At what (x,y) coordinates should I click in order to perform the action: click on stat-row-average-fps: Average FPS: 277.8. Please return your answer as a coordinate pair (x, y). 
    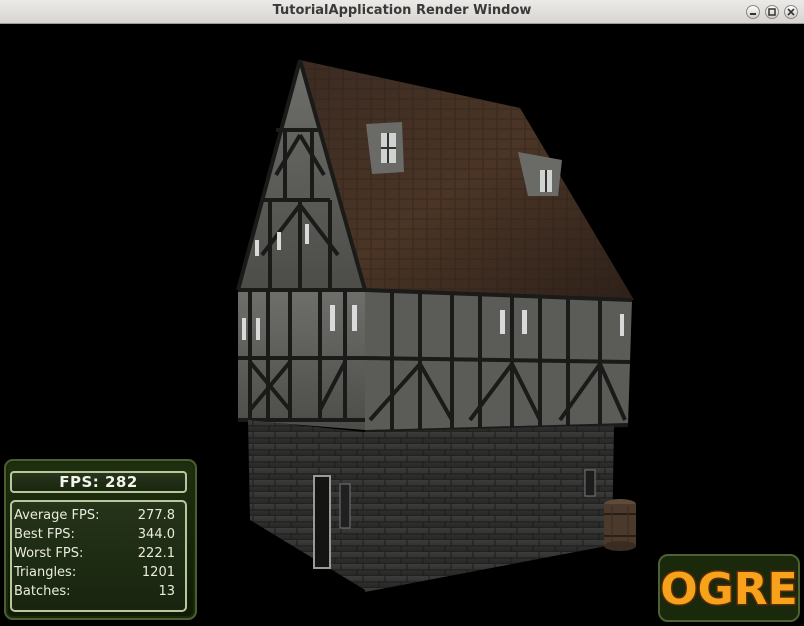
    Looking at the image, I should click on (94, 517).